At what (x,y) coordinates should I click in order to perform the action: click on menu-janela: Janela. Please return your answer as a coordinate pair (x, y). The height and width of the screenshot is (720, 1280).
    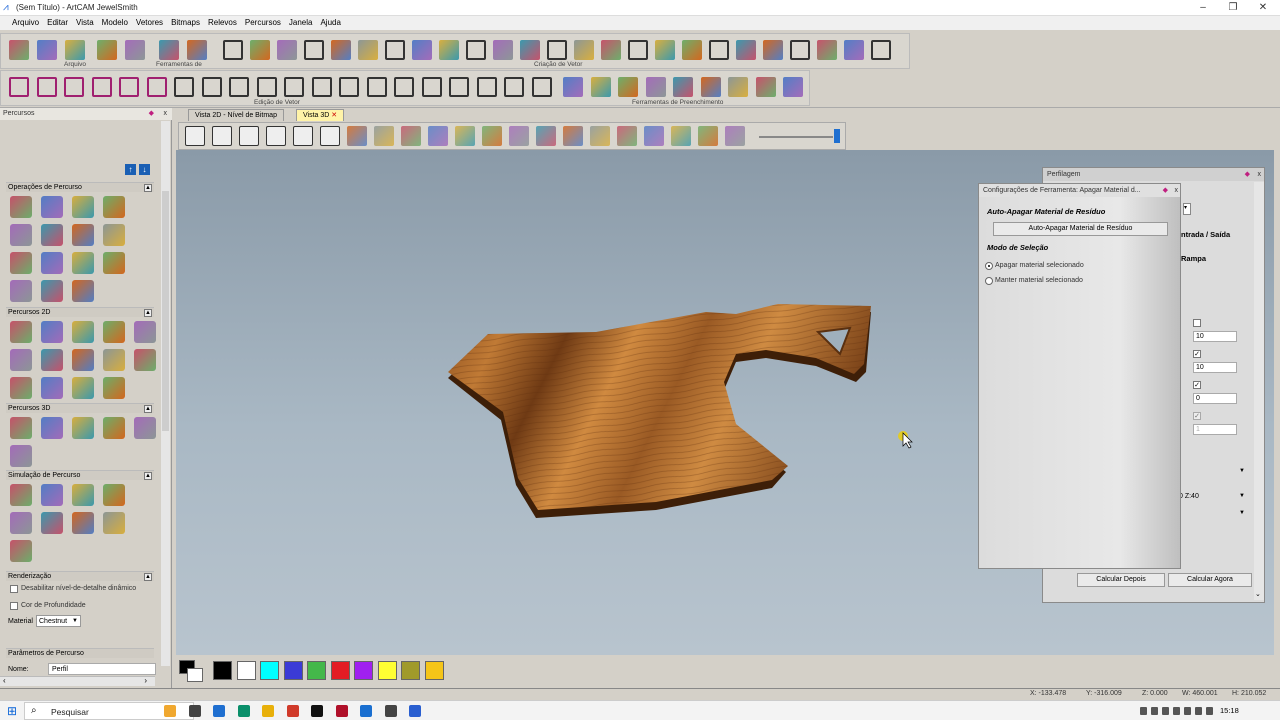
    Looking at the image, I should click on (301, 23).